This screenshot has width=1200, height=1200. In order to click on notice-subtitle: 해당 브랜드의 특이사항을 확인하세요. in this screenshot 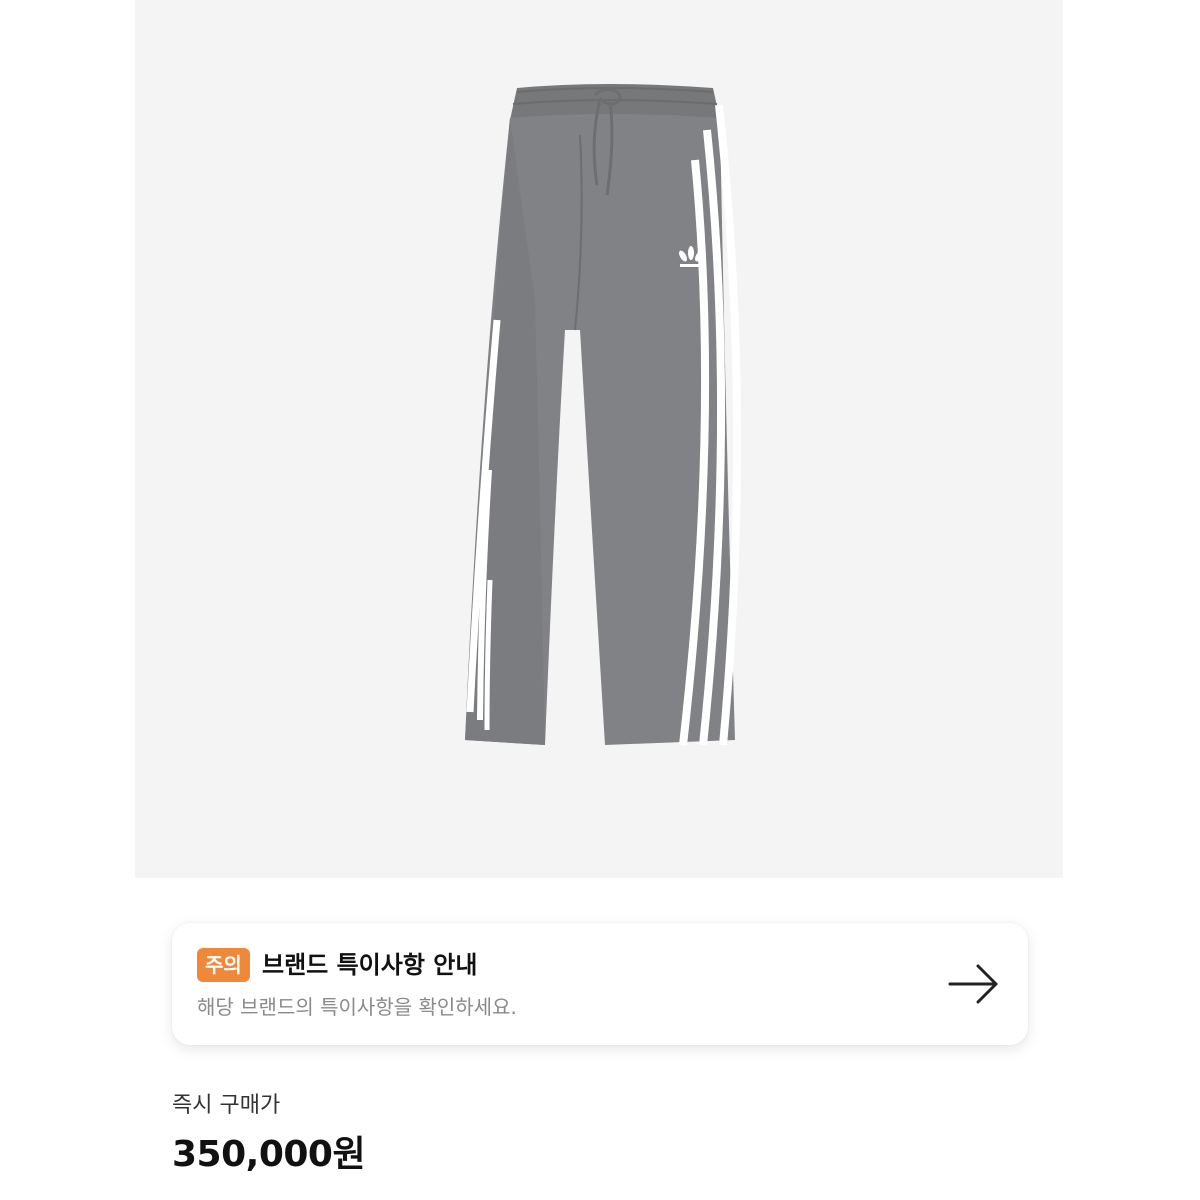, I will do `click(357, 1007)`.